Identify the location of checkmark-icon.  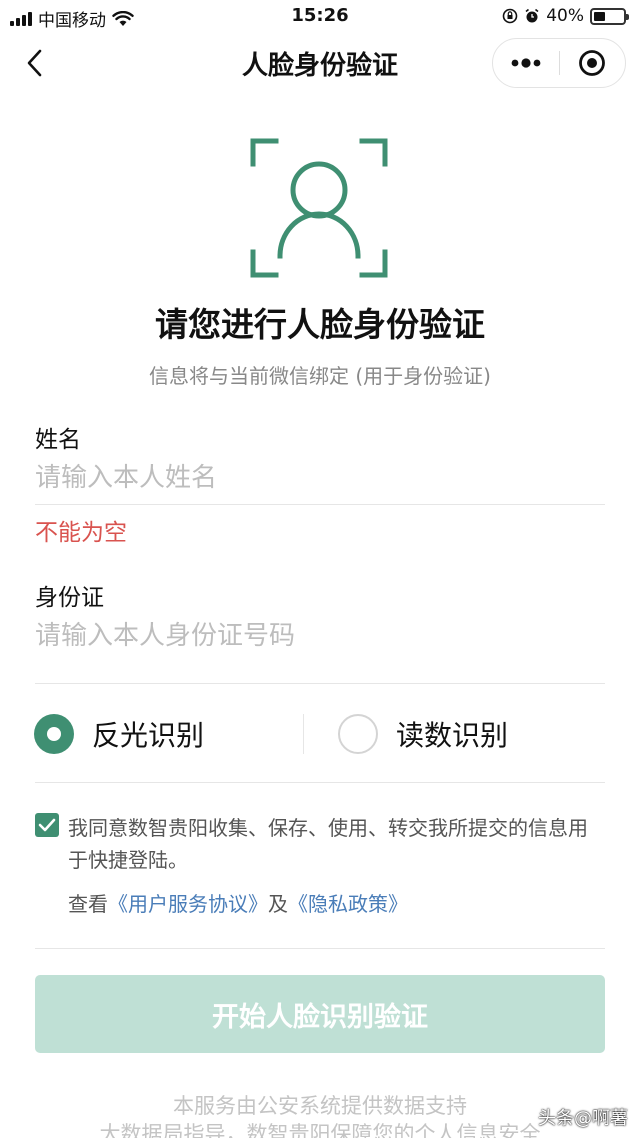
(47, 825).